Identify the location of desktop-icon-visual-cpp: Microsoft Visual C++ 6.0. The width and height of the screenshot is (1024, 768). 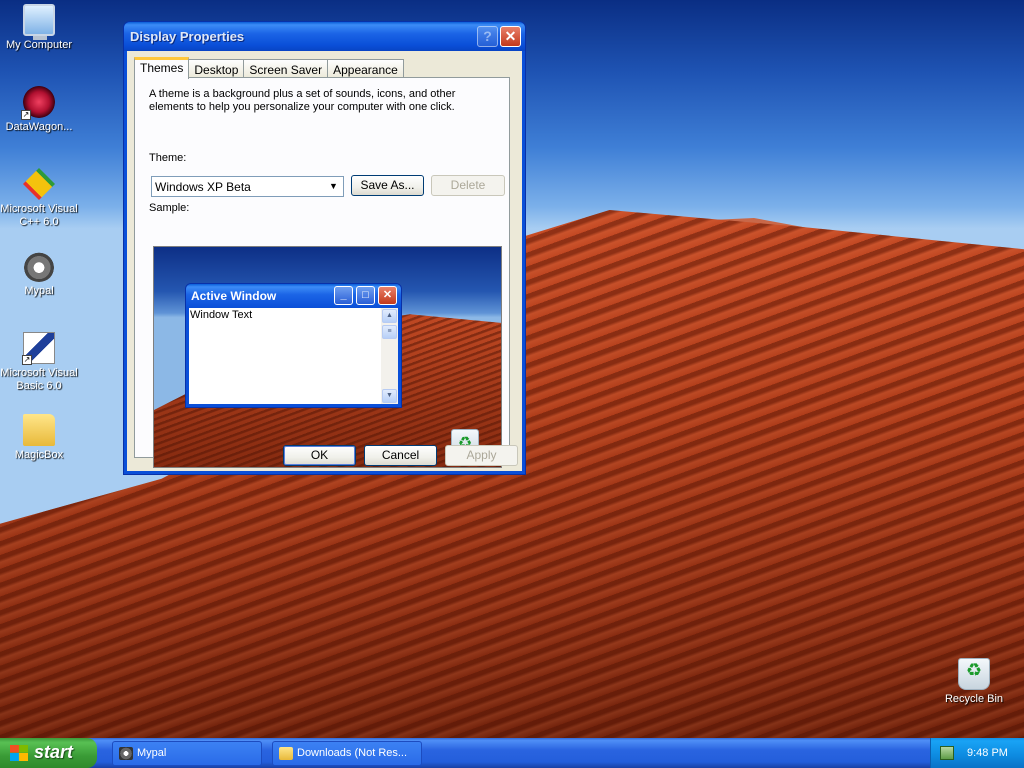
(39, 198).